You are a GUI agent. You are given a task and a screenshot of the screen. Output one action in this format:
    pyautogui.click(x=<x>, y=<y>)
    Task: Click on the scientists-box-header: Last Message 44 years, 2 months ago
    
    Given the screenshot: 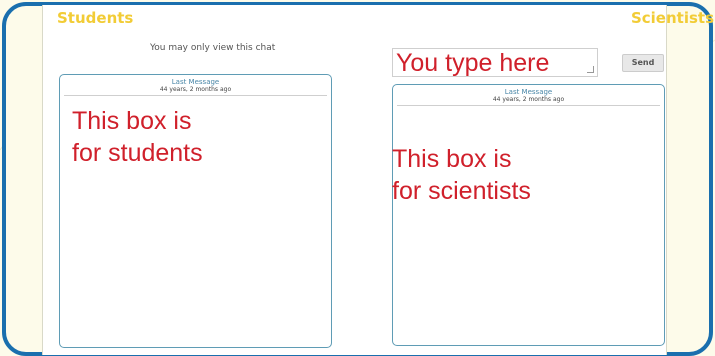 What is the action you would take?
    pyautogui.click(x=528, y=95)
    